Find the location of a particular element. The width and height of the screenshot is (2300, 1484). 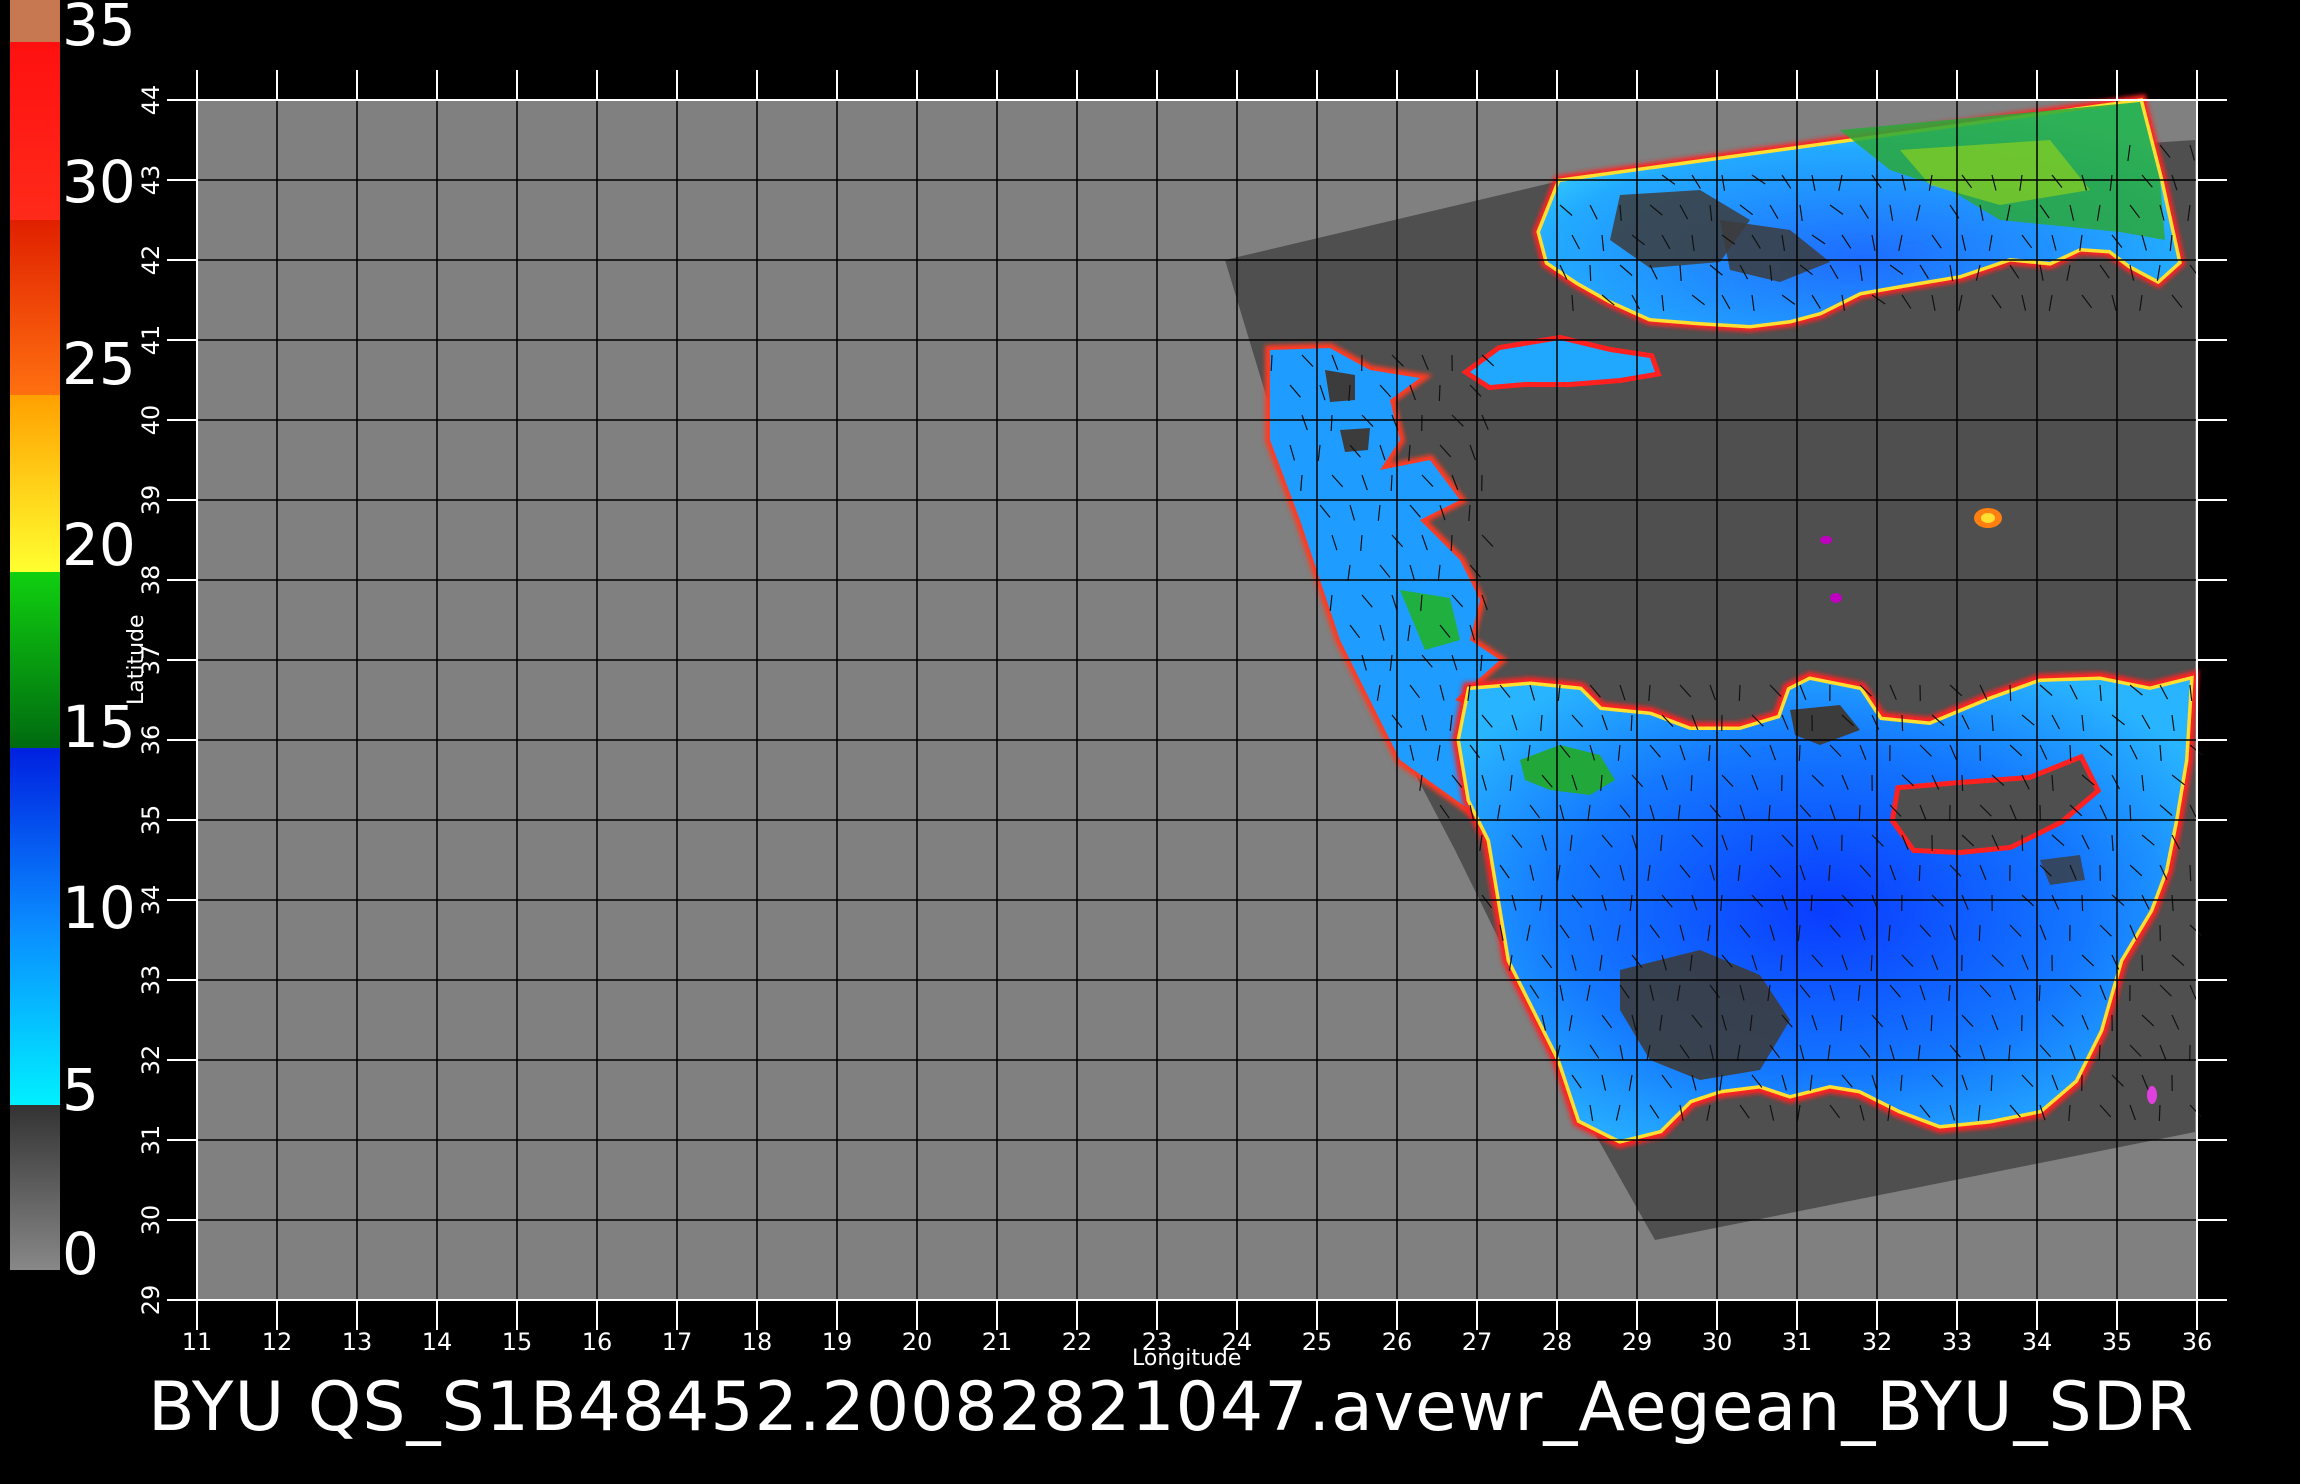

lon-tick-label: 19 is located at coordinates (837, 1342).